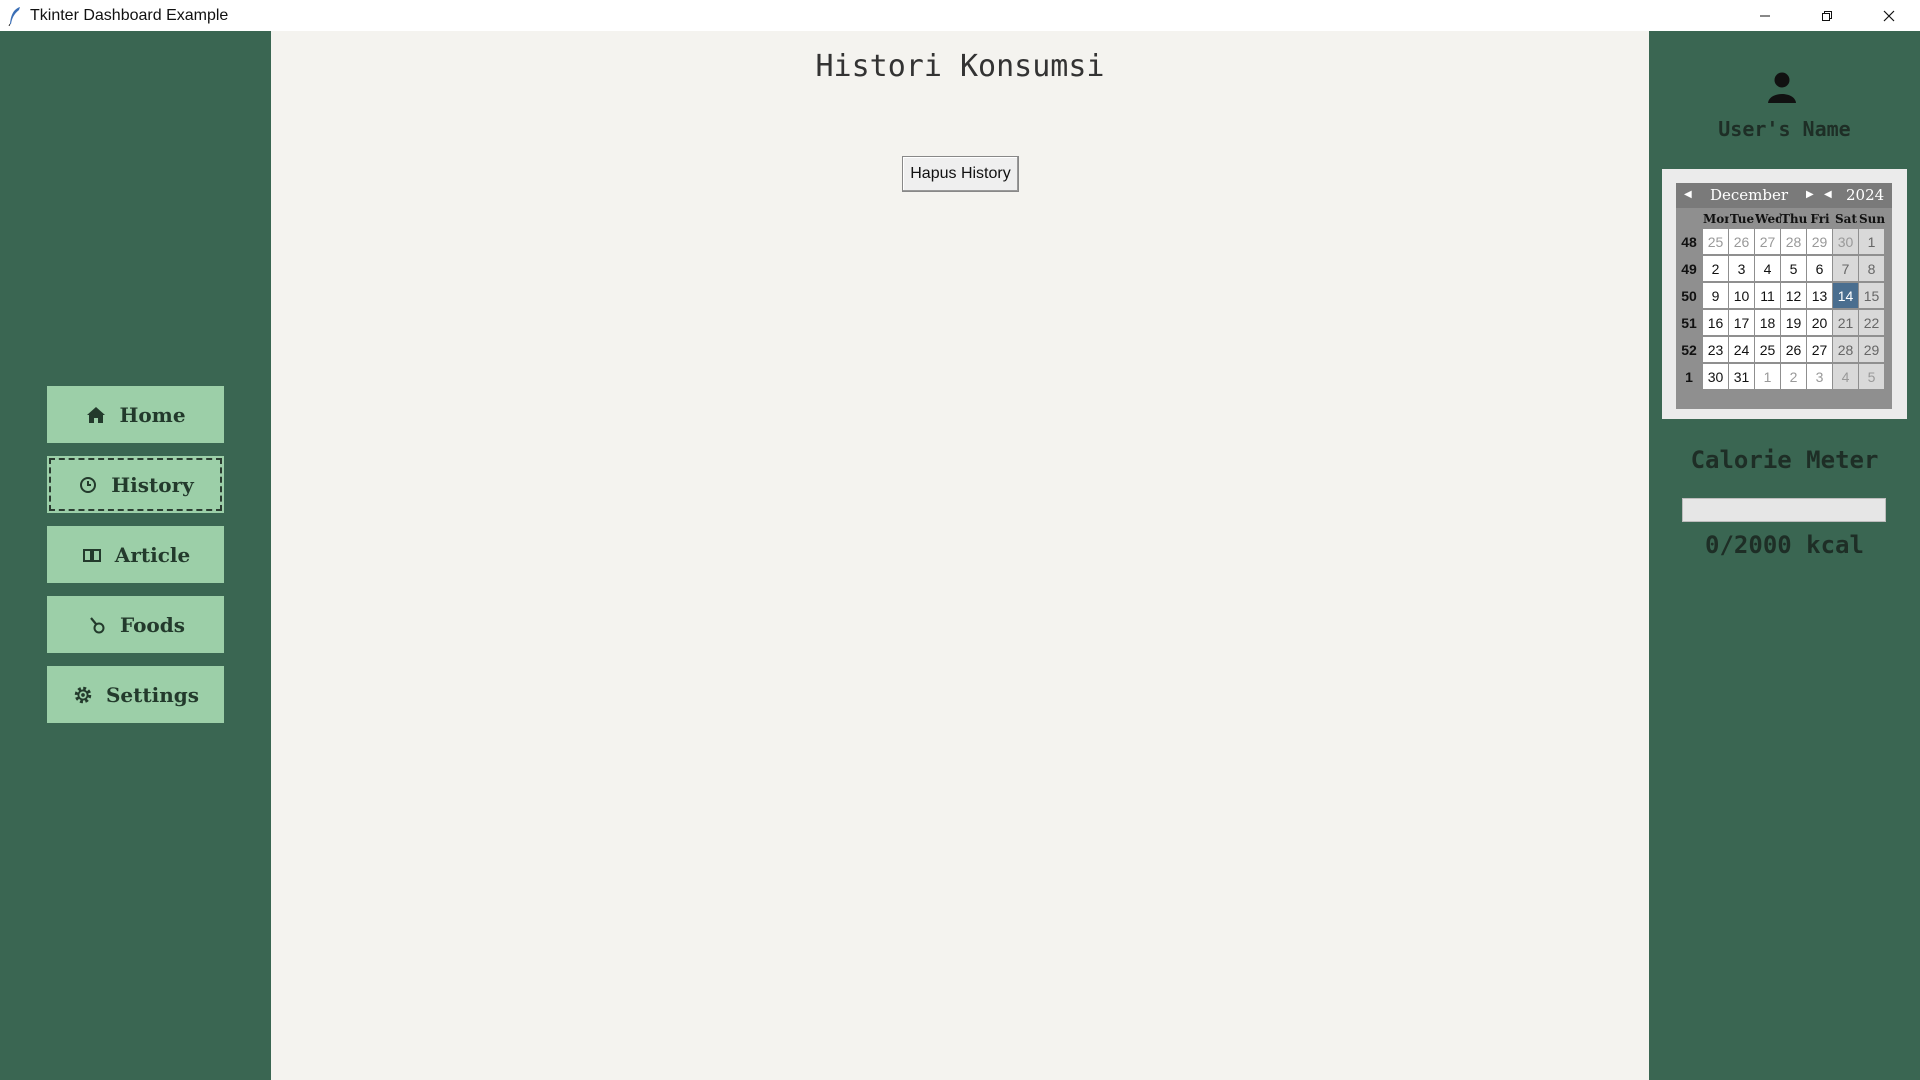  What do you see at coordinates (15, 15) in the screenshot?
I see `feather-icon` at bounding box center [15, 15].